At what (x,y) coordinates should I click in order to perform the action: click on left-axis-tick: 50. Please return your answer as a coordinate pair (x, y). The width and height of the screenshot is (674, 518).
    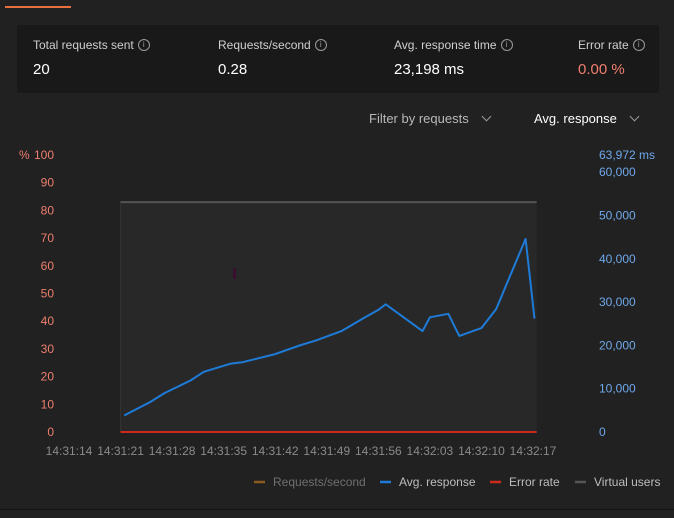
    Looking at the image, I should click on (48, 294).